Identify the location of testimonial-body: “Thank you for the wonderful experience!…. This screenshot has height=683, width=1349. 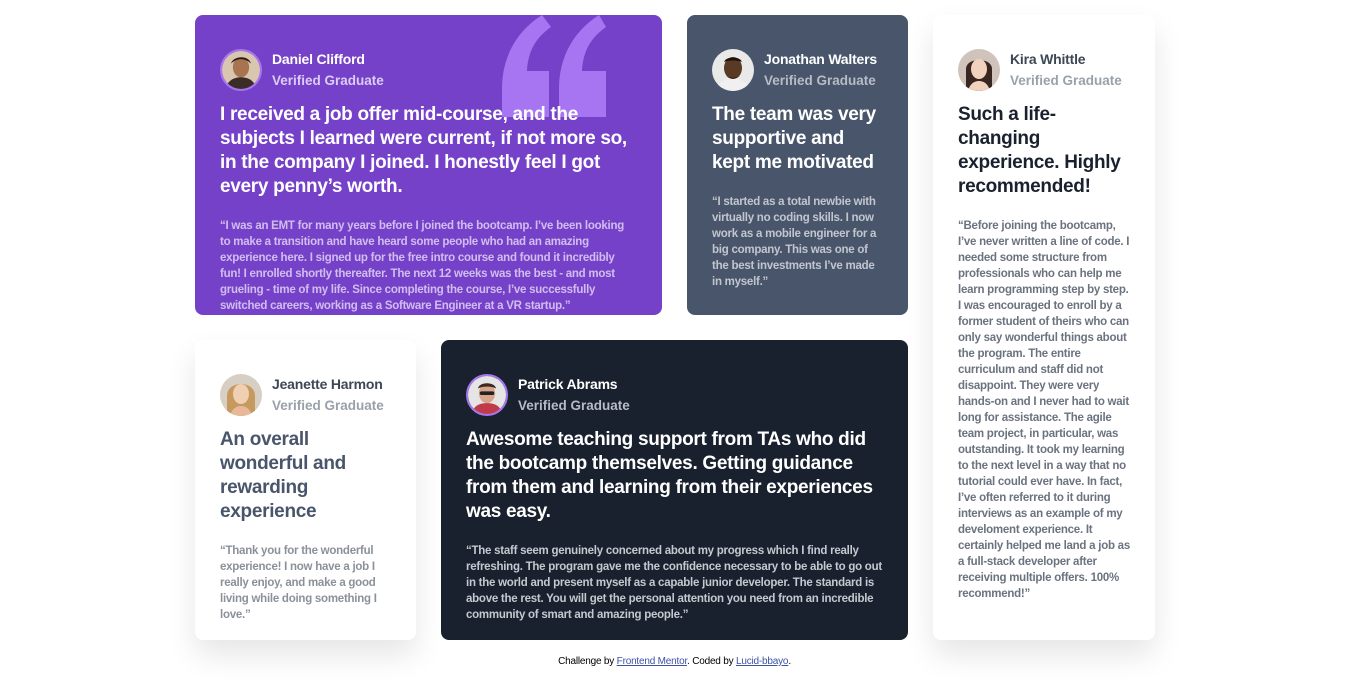
(298, 583).